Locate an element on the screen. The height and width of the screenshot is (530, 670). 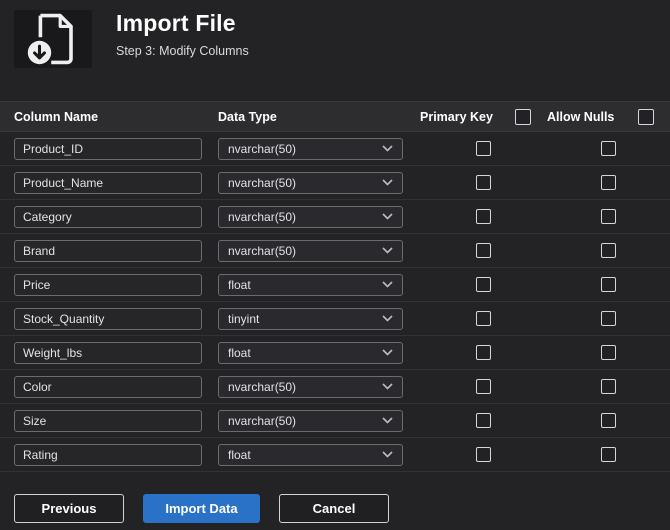
previous-button: Previous is located at coordinates (69, 508).